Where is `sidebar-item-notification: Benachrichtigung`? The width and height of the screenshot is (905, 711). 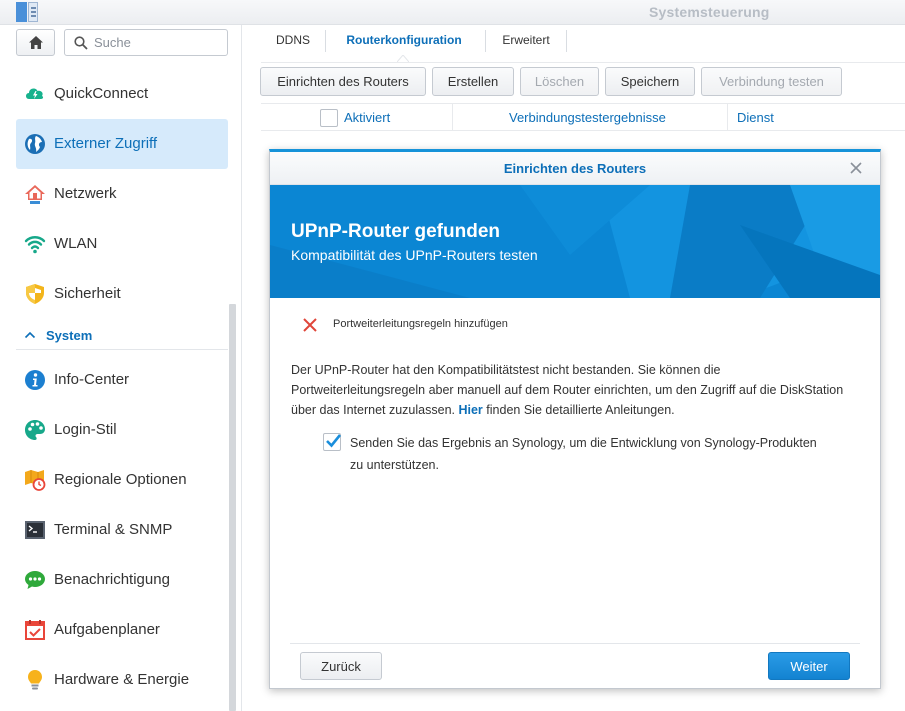 sidebar-item-notification: Benachrichtigung is located at coordinates (122, 580).